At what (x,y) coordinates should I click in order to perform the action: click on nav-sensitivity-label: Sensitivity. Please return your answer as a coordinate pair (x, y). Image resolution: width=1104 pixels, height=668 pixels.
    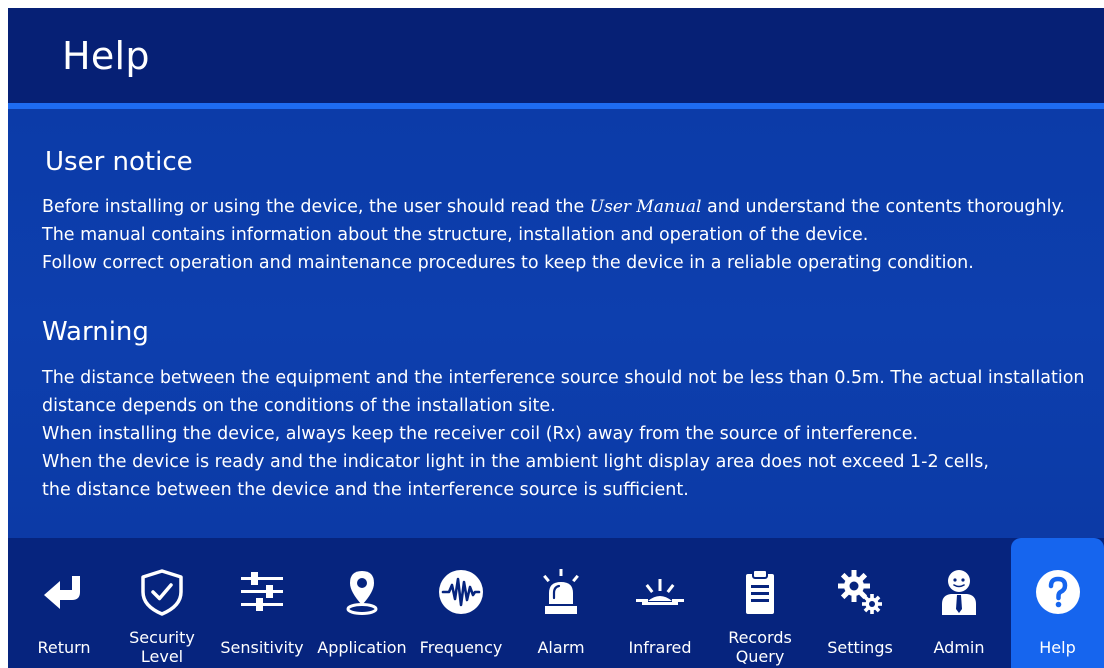
    Looking at the image, I should click on (262, 647).